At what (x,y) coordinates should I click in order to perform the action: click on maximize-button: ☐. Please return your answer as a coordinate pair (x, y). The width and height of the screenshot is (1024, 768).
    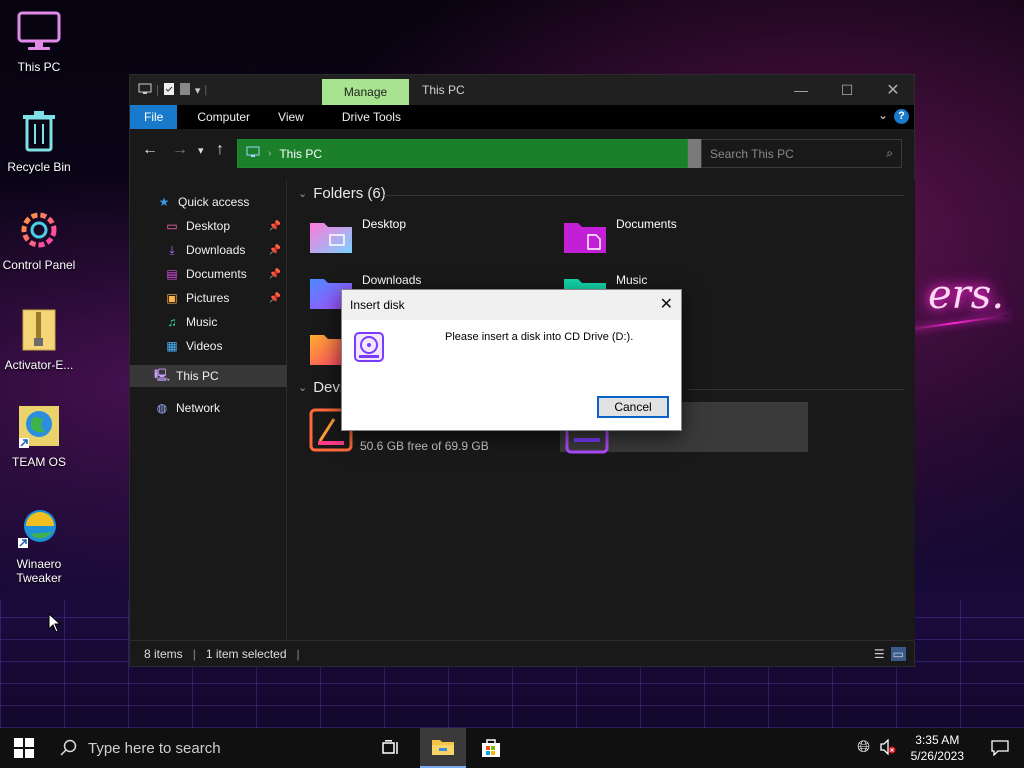
    Looking at the image, I should click on (847, 90).